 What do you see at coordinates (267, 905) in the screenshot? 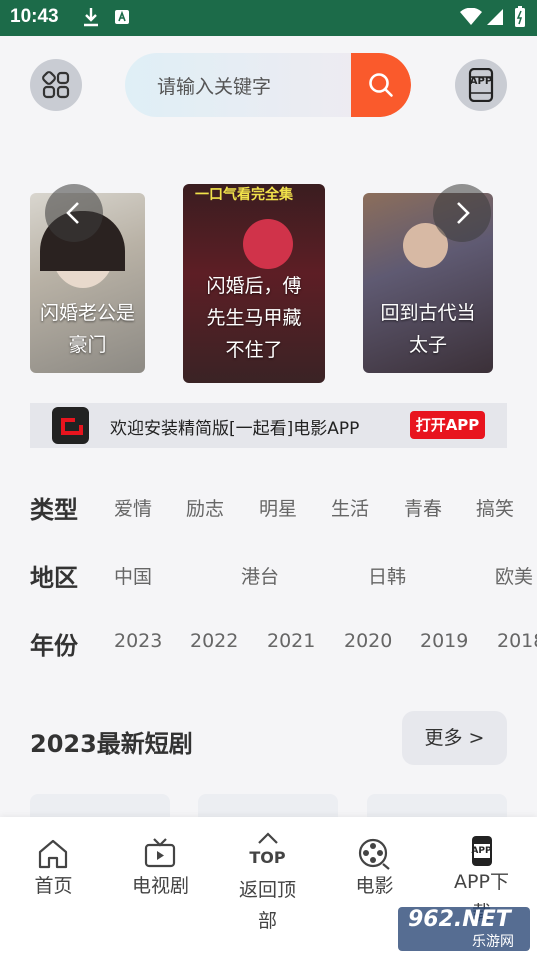
I see `tab-label: 返回顶 部` at bounding box center [267, 905].